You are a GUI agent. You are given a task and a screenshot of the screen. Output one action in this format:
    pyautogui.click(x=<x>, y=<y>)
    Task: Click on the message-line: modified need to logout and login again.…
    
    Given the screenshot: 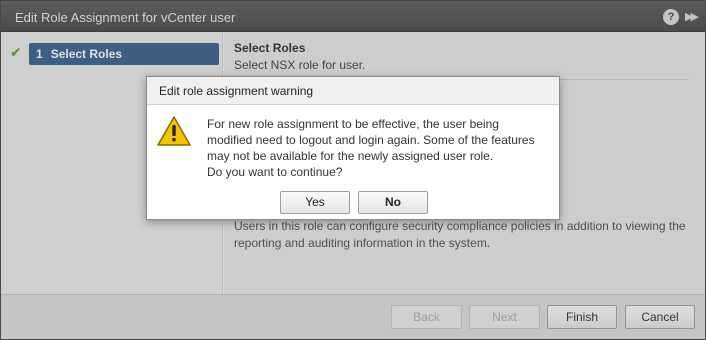 What is the action you would take?
    pyautogui.click(x=371, y=140)
    